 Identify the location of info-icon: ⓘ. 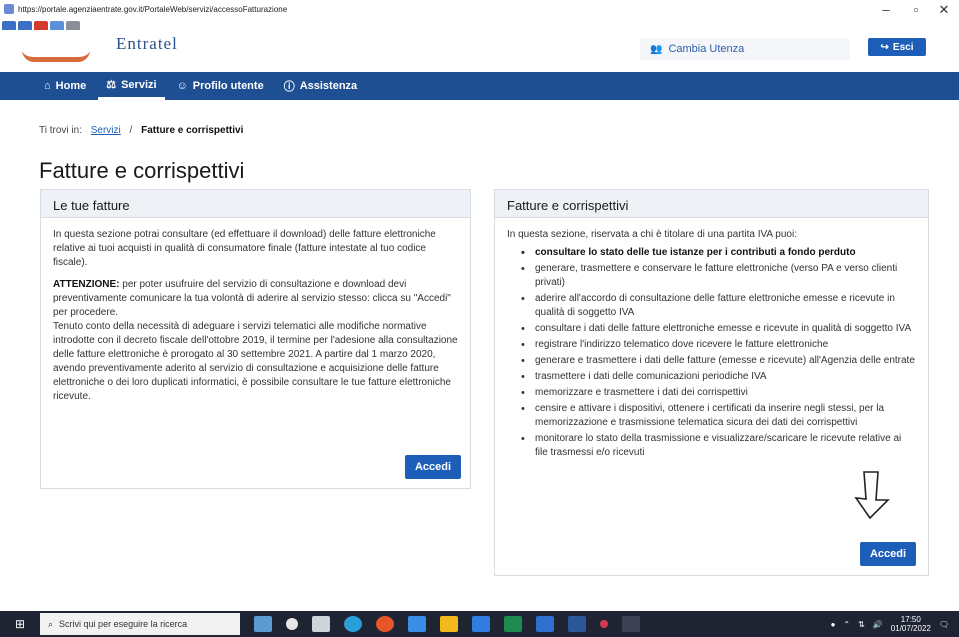
(289, 87).